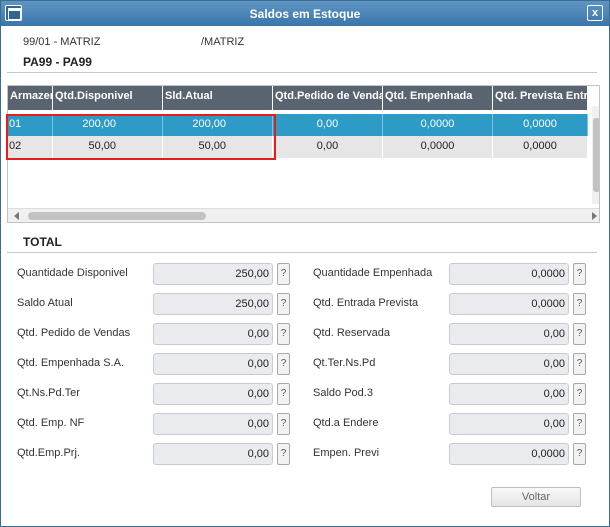 This screenshot has width=610, height=527. Describe the element at coordinates (72, 273) in the screenshot. I see `label-quantidade-disponivel: Quantidade Disponivel` at that location.